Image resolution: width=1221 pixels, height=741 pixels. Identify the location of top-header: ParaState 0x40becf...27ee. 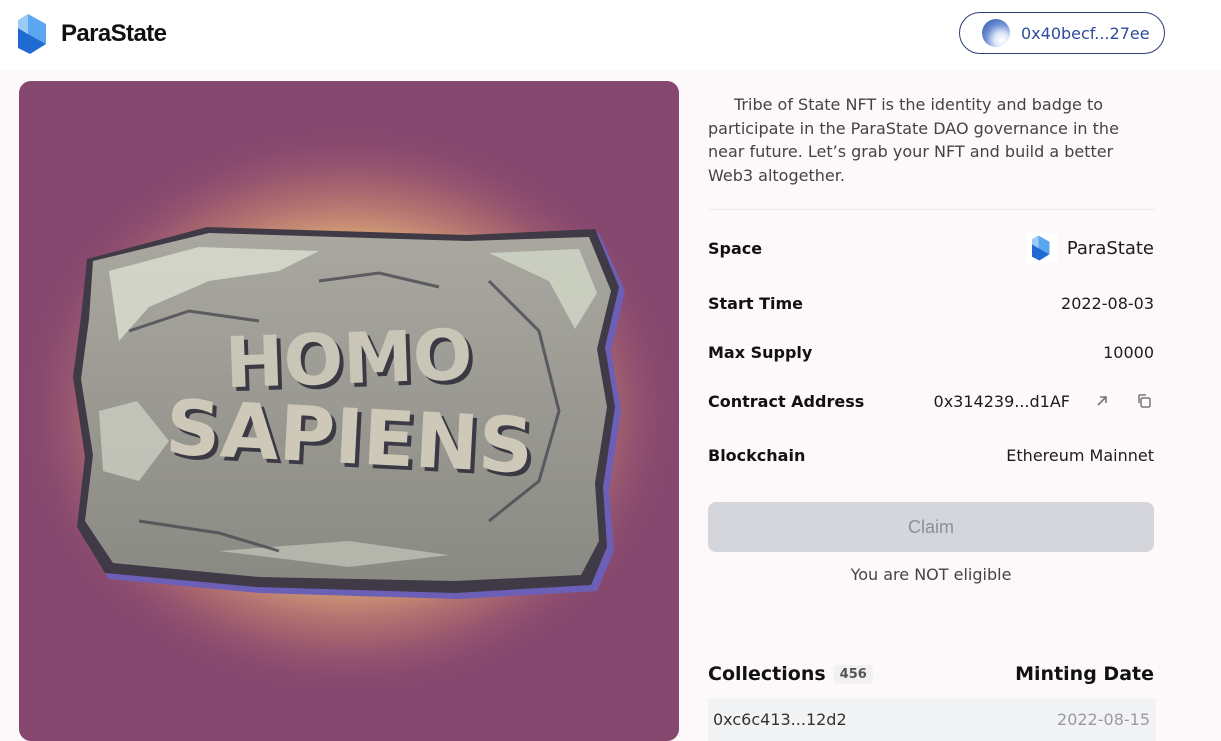
(610, 34).